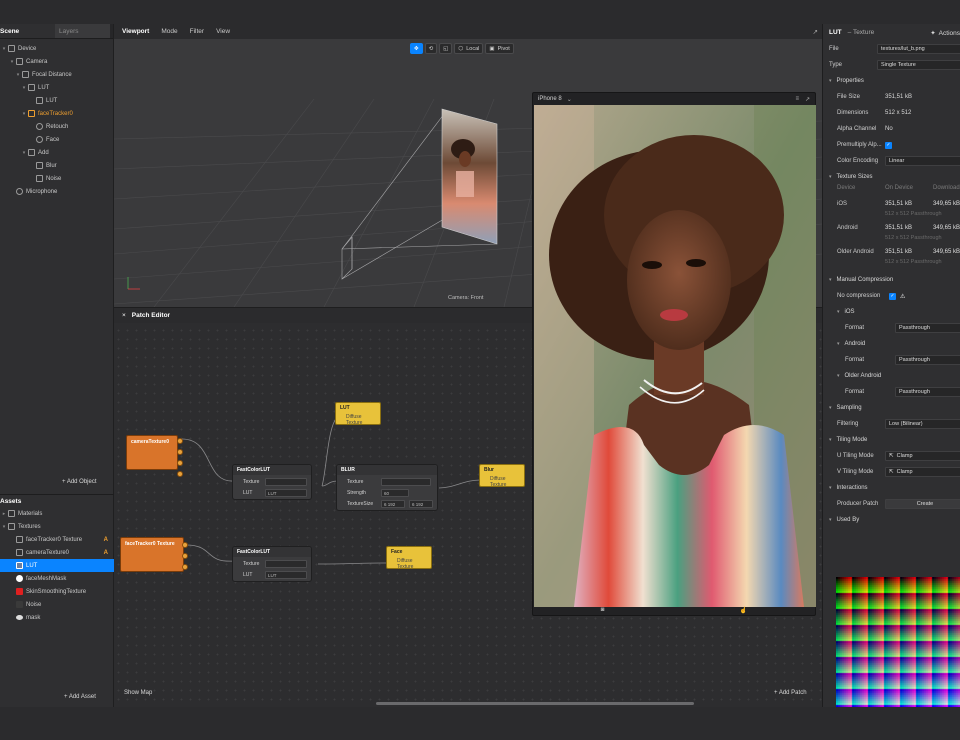 The image size is (960, 740). I want to click on scene-item-microphone: Microphone, so click(56, 191).